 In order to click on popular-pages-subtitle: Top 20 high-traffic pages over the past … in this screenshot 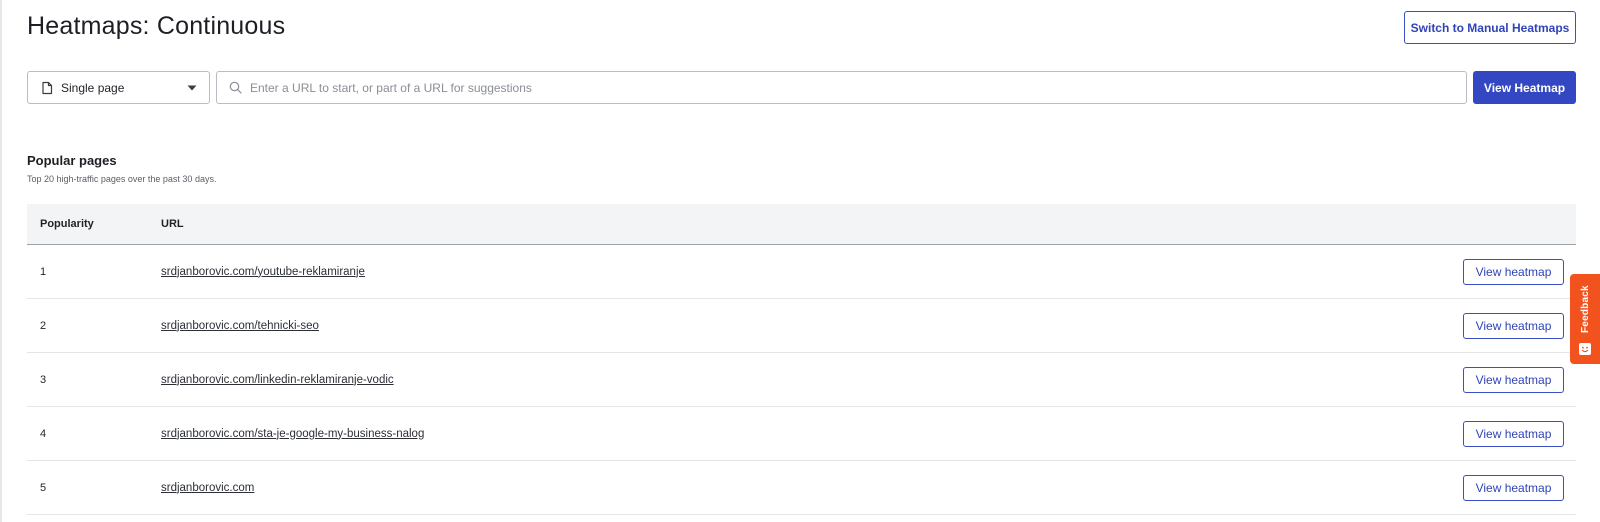, I will do `click(122, 179)`.